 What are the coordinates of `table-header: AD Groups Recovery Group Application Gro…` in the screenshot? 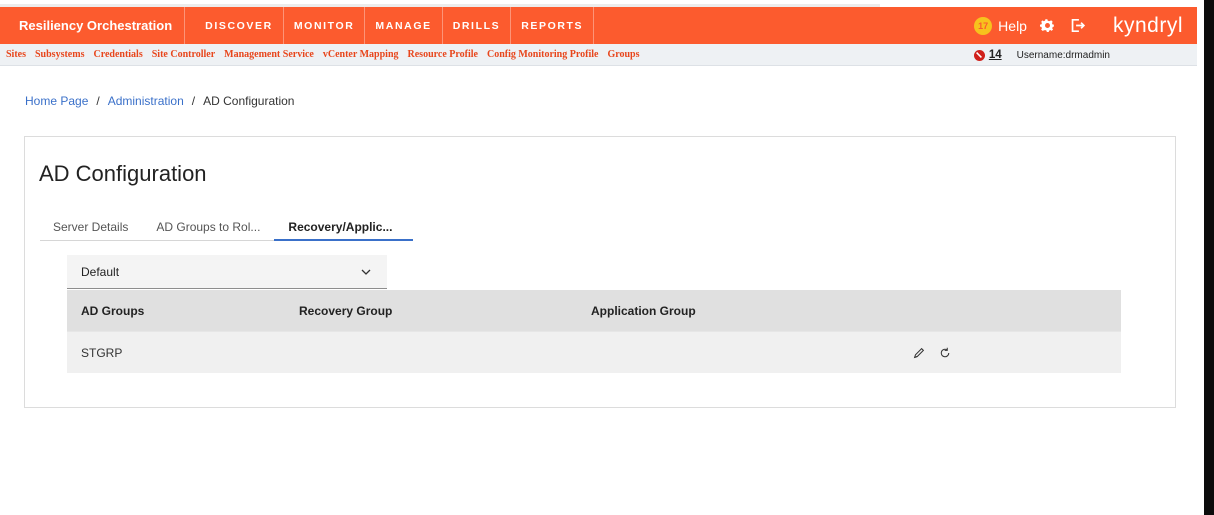 It's located at (594, 310).